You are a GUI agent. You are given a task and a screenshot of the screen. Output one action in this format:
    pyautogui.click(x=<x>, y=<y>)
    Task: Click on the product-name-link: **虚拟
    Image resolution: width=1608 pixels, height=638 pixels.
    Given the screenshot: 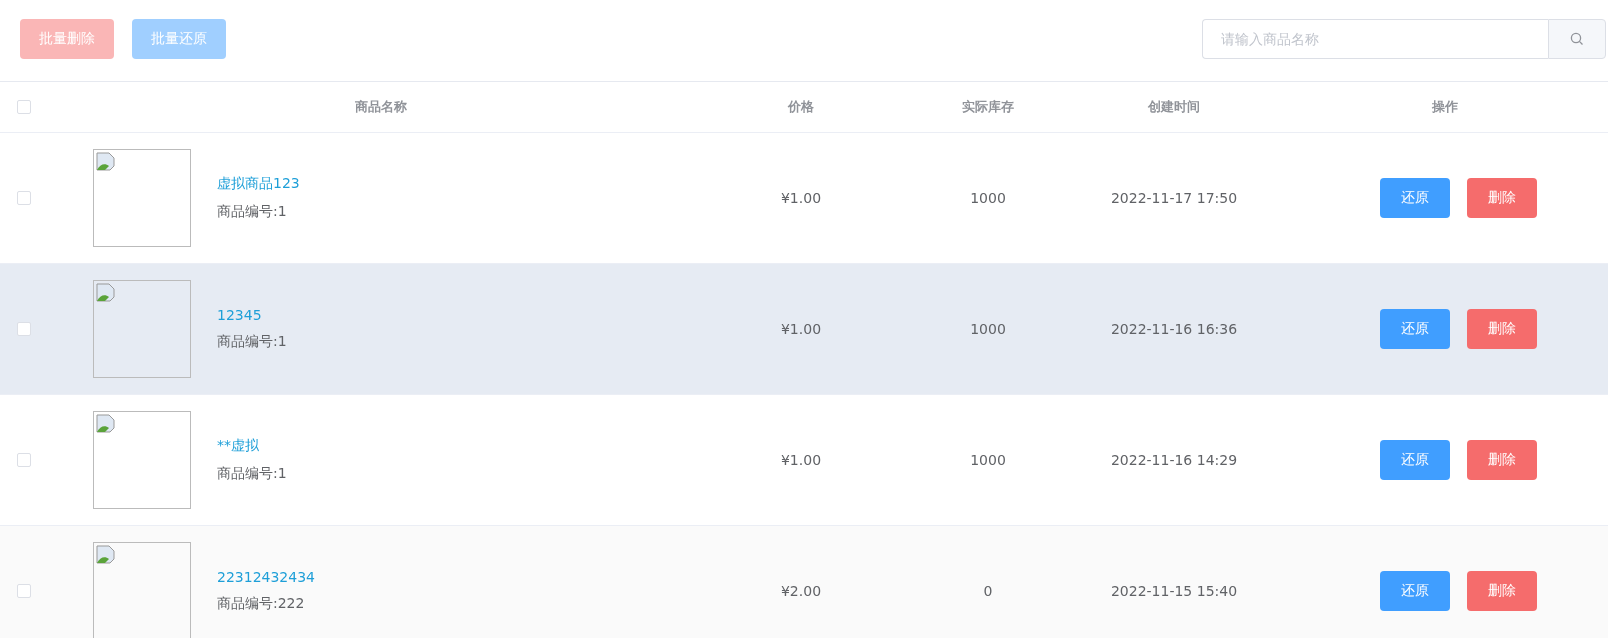 What is the action you would take?
    pyautogui.click(x=252, y=446)
    